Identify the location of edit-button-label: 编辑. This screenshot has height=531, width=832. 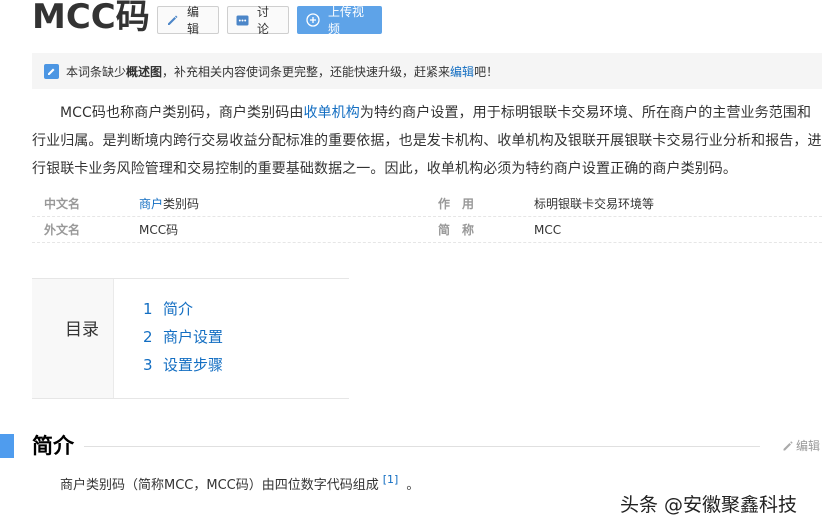
(193, 20).